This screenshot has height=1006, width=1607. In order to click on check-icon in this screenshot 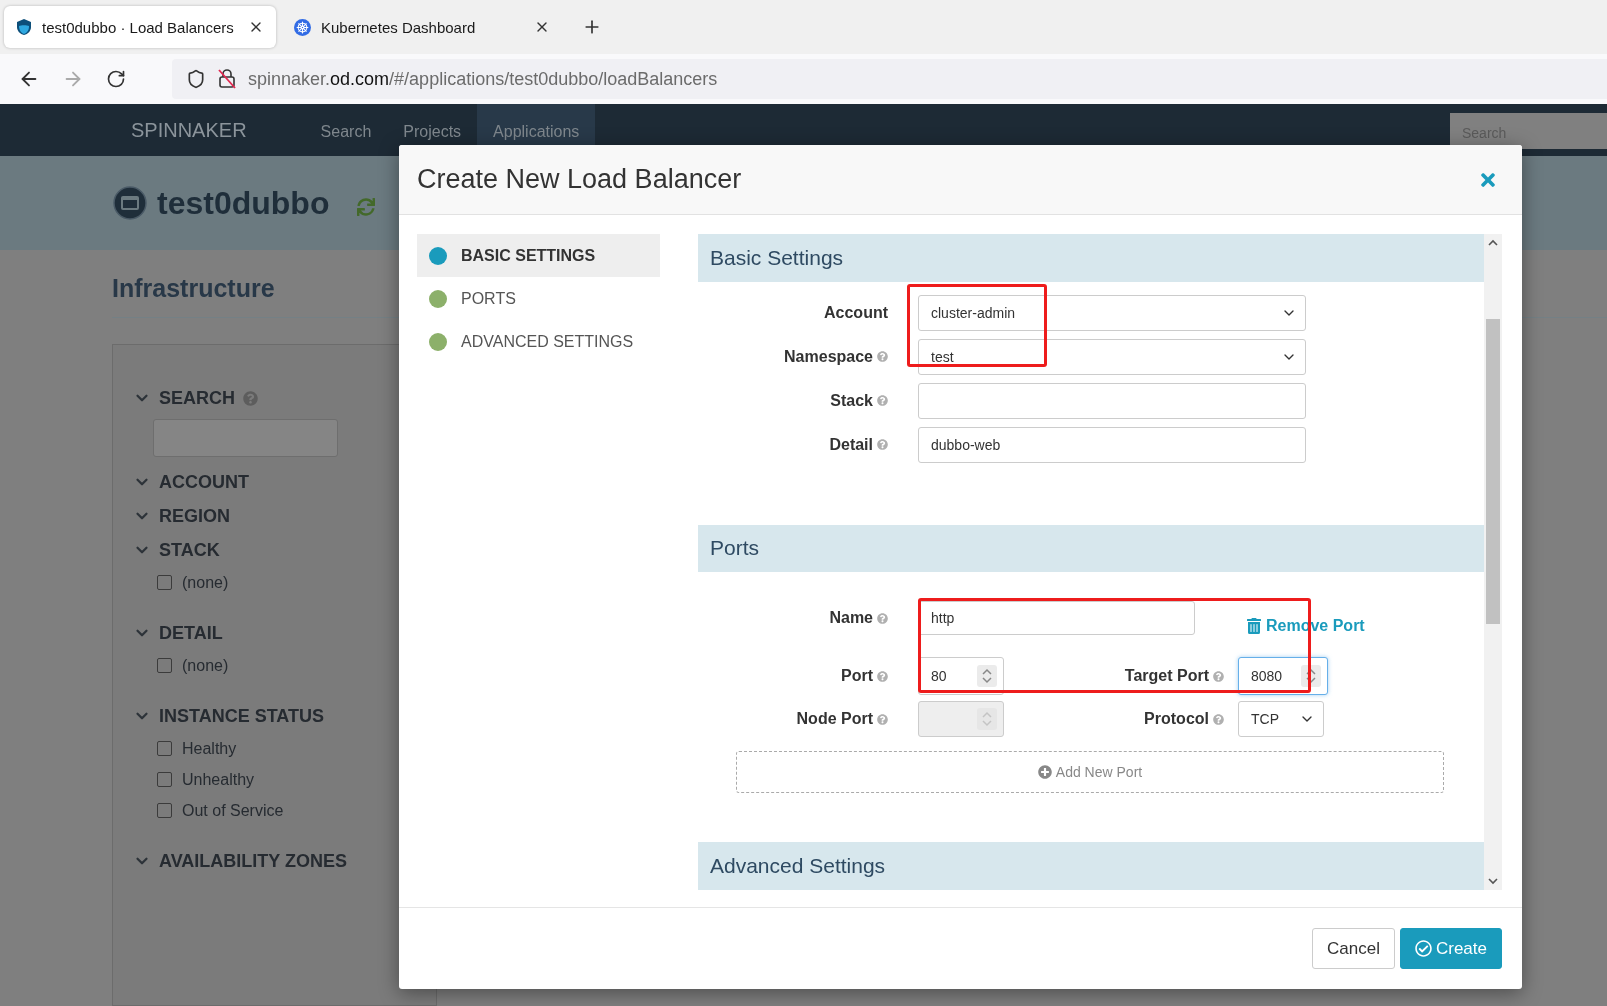, I will do `click(1423, 948)`.